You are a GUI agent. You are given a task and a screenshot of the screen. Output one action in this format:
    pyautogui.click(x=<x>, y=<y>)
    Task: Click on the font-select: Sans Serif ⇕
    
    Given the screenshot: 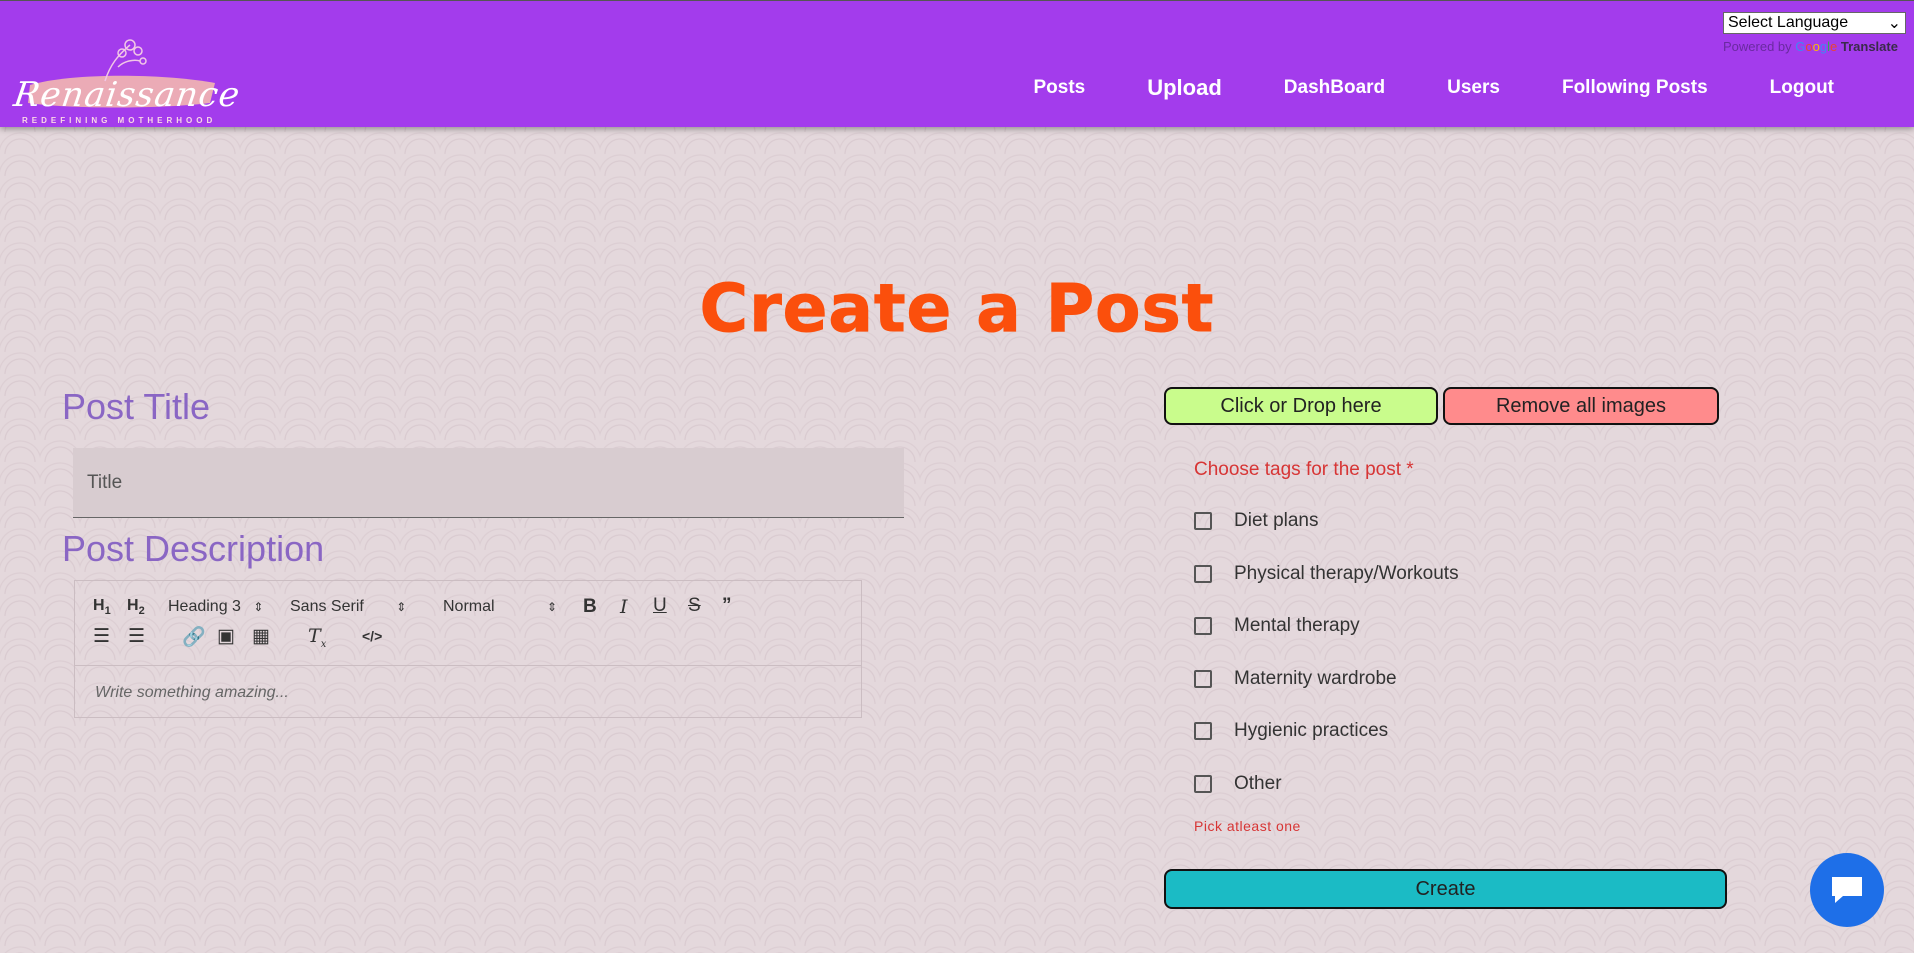 What is the action you would take?
    pyautogui.click(x=348, y=607)
    